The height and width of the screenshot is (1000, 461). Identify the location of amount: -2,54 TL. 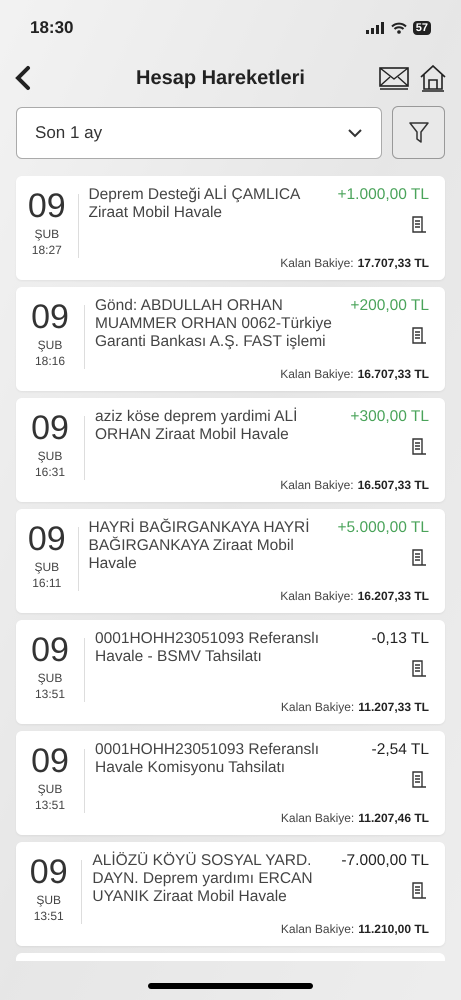
(400, 750).